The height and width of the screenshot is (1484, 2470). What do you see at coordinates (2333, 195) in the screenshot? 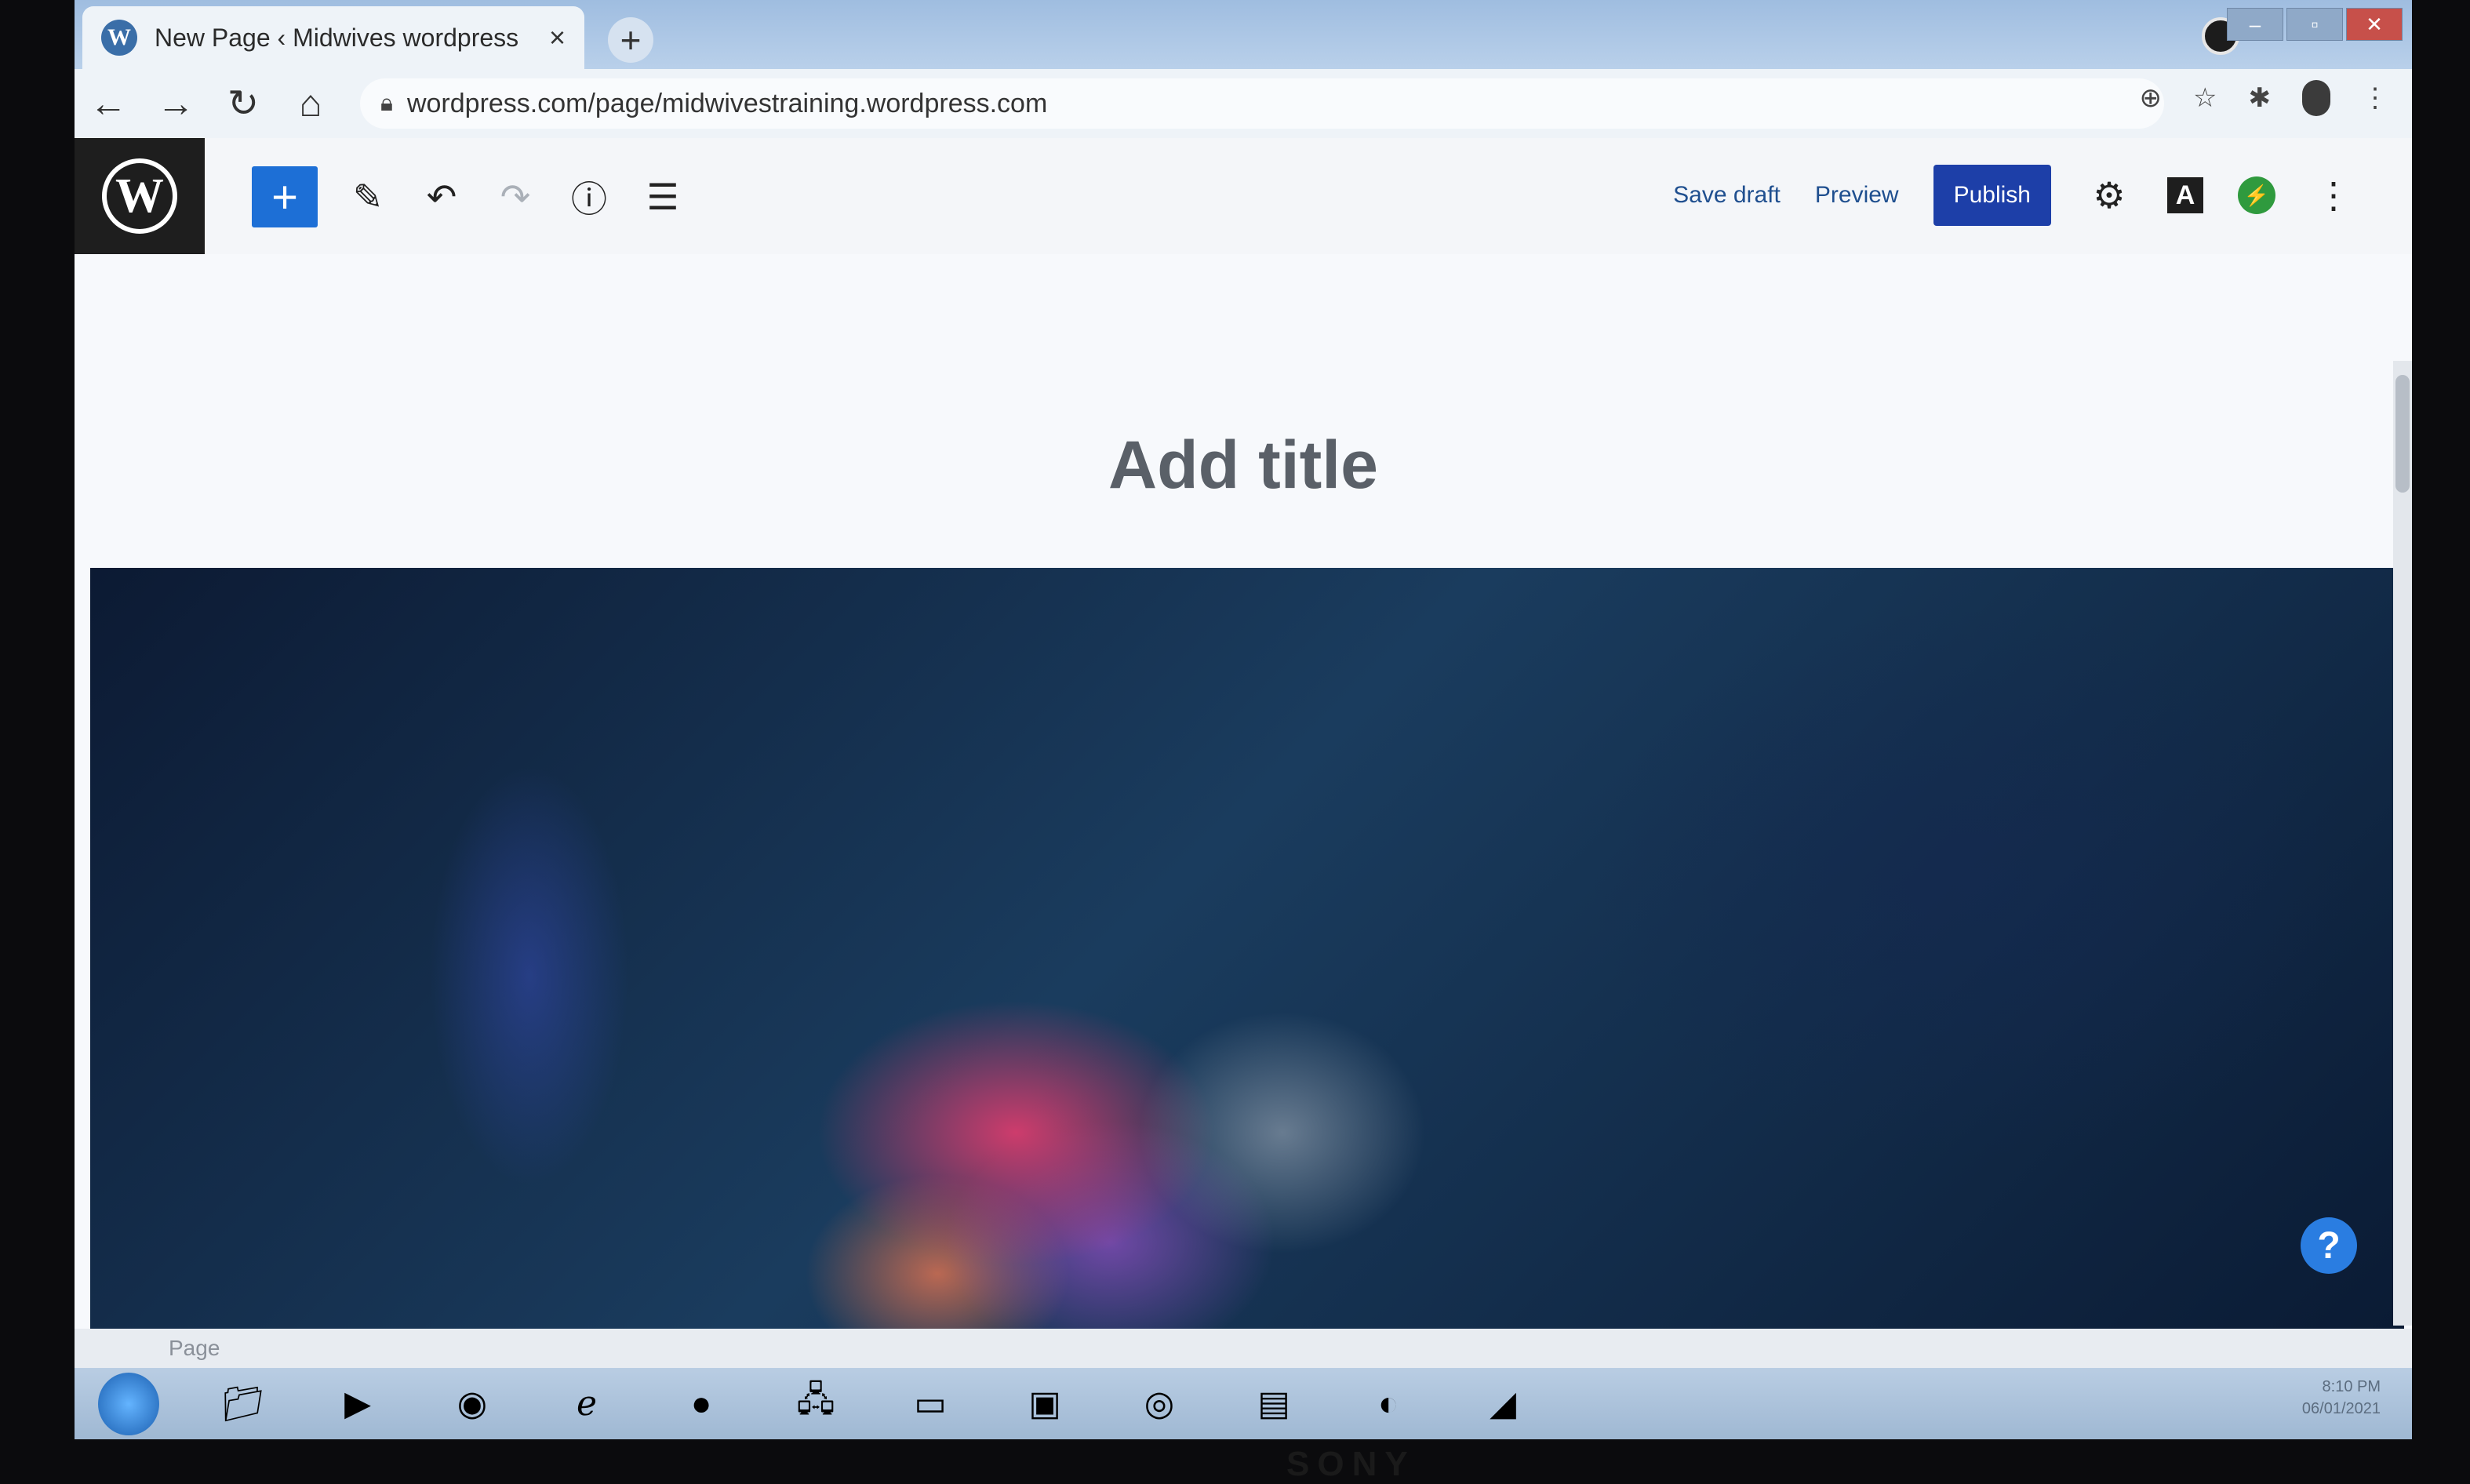
I see `more-options-icon: ⋮` at bounding box center [2333, 195].